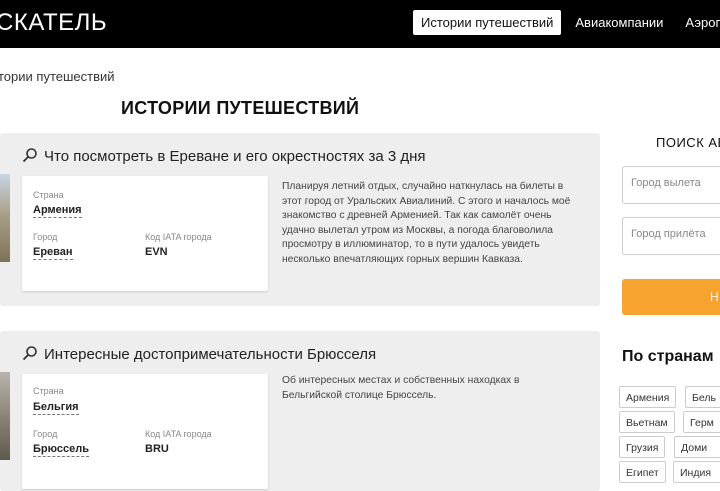 Image resolution: width=720 pixels, height=491 pixels. I want to click on nav-item-airports: Аэроп, so click(698, 22).